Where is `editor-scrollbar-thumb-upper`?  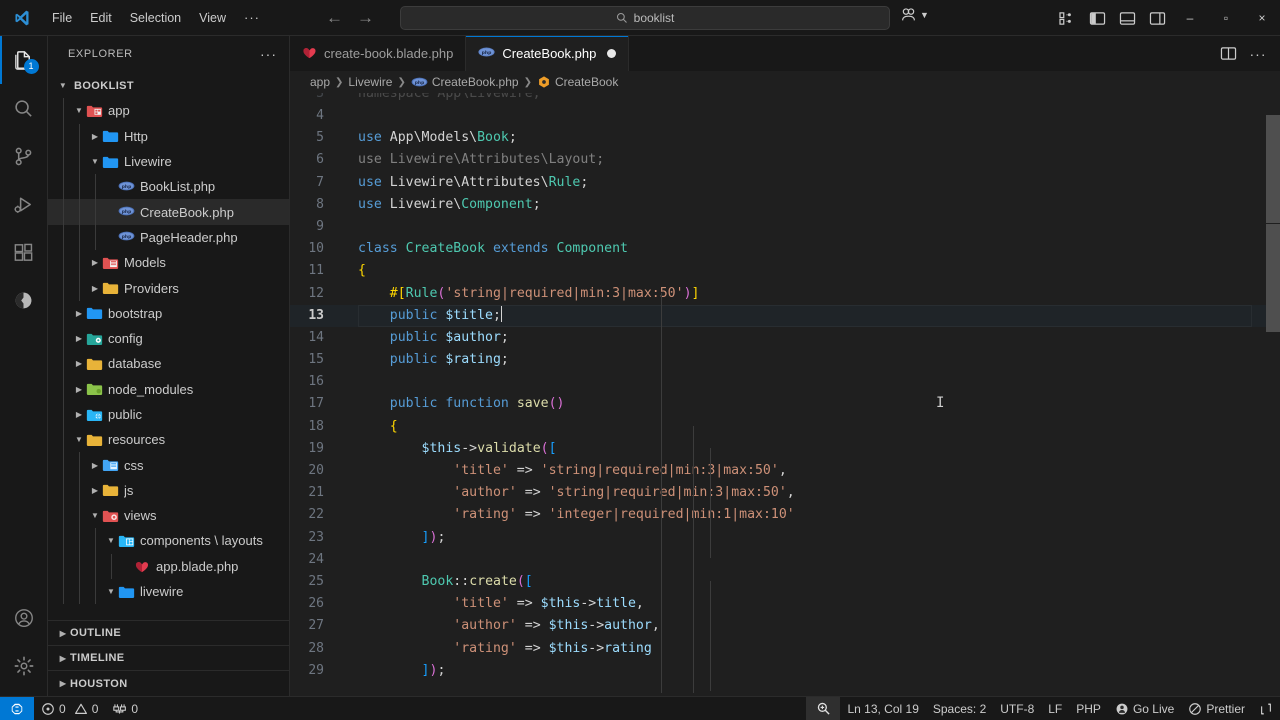
editor-scrollbar-thumb-upper is located at coordinates (1273, 169).